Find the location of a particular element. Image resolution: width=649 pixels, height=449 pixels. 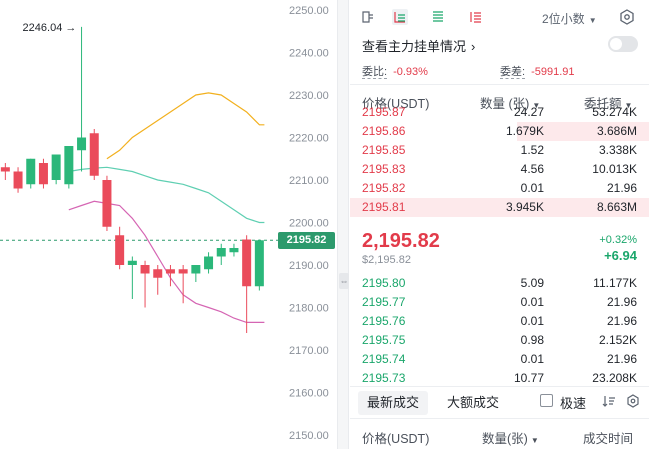

price-tick-label: 2150.00 is located at coordinates (309, 436).